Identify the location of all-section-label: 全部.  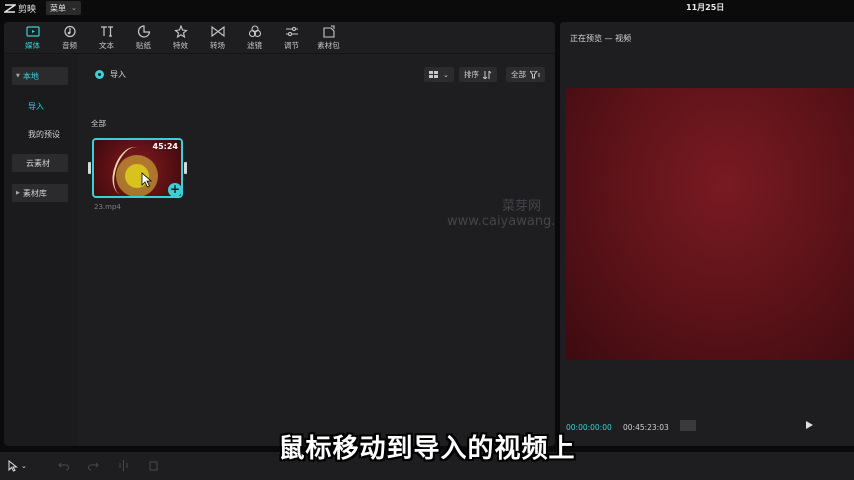
(98, 123).